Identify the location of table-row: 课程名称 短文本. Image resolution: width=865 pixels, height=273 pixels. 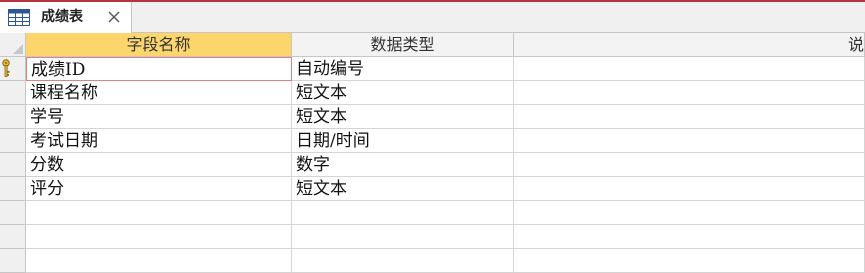
(432, 93).